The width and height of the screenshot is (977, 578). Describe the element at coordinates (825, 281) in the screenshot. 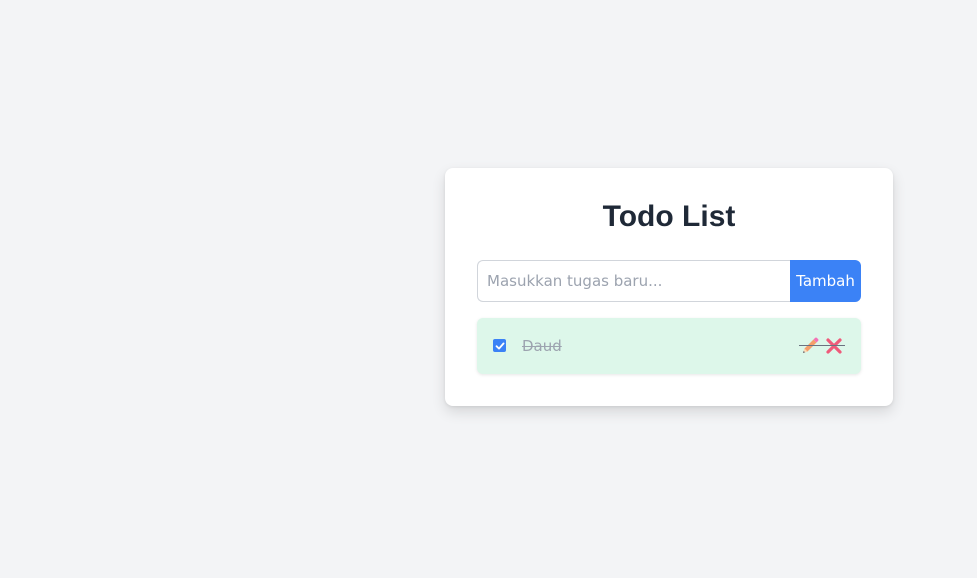

I see `add-task-button: Tambah` at that location.